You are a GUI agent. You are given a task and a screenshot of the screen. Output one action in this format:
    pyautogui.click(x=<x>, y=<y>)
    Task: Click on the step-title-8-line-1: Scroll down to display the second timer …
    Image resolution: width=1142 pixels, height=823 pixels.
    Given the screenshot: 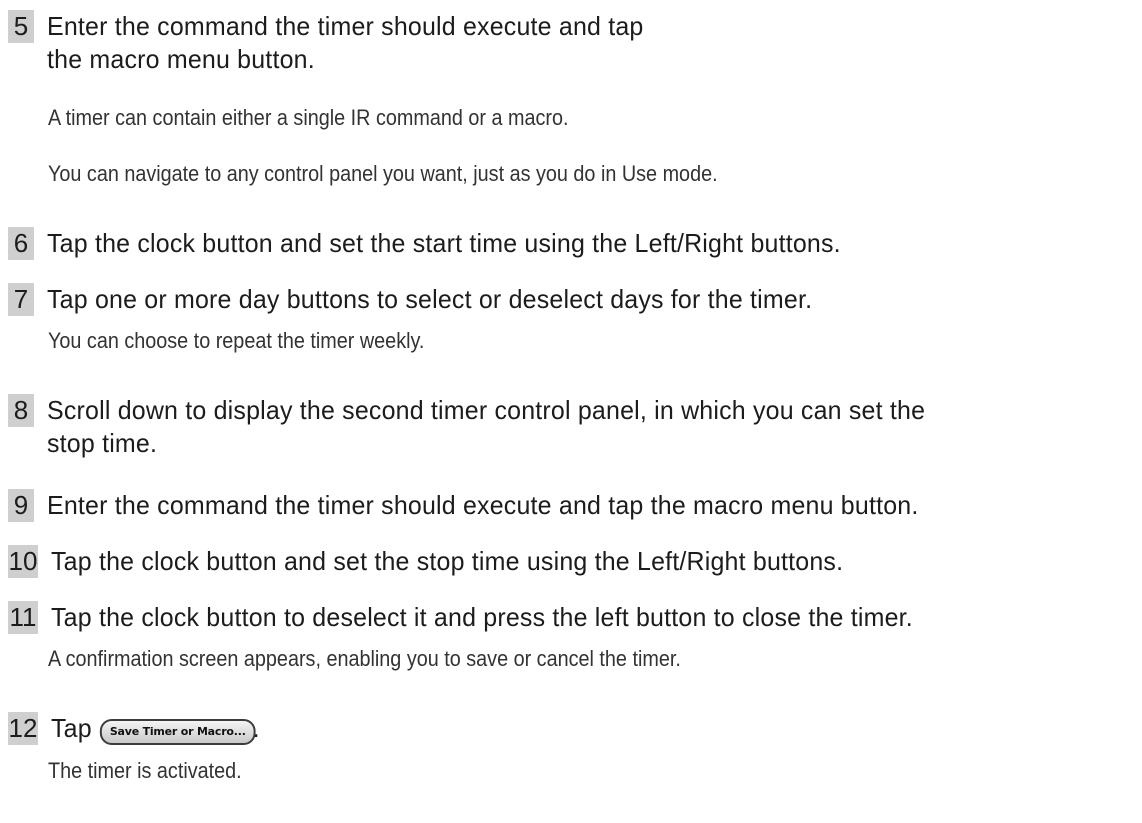 What is the action you would take?
    pyautogui.click(x=486, y=410)
    